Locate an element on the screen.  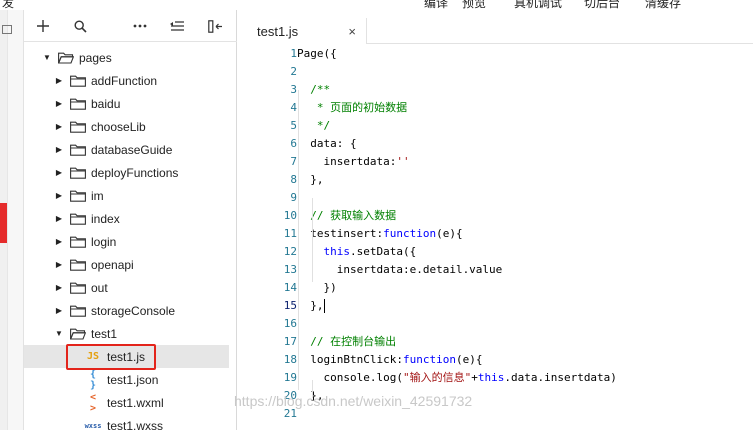
tree-item-label: im is located at coordinates (97, 195).